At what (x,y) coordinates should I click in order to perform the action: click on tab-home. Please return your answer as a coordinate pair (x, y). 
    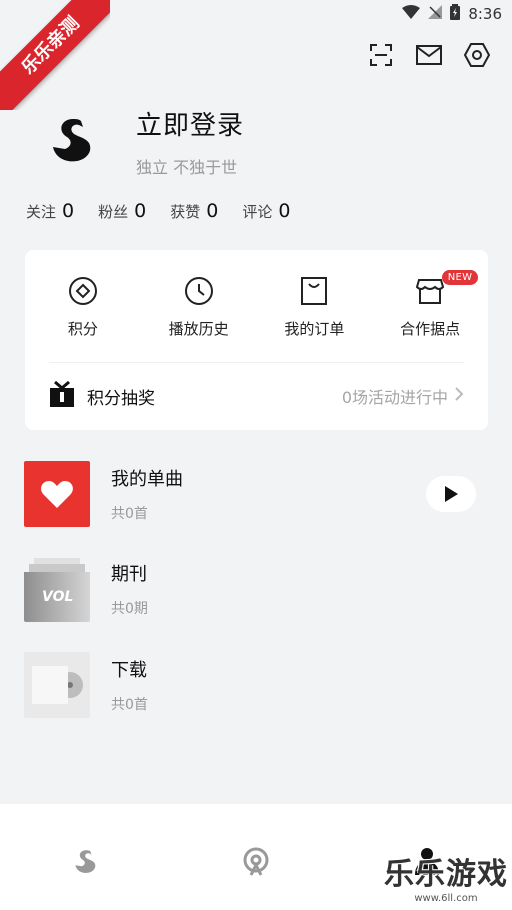
    Looking at the image, I should click on (85, 862).